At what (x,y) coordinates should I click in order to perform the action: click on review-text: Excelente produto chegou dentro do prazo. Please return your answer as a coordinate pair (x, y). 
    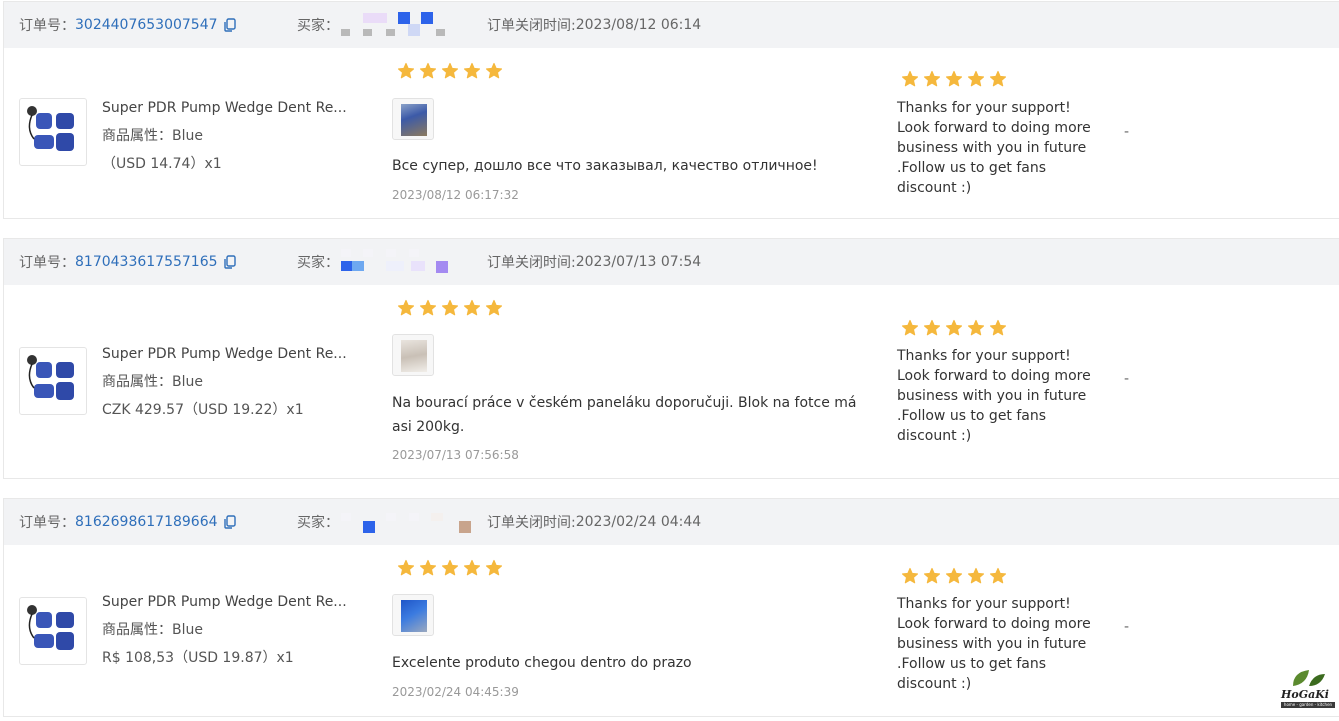
    Looking at the image, I should click on (542, 663).